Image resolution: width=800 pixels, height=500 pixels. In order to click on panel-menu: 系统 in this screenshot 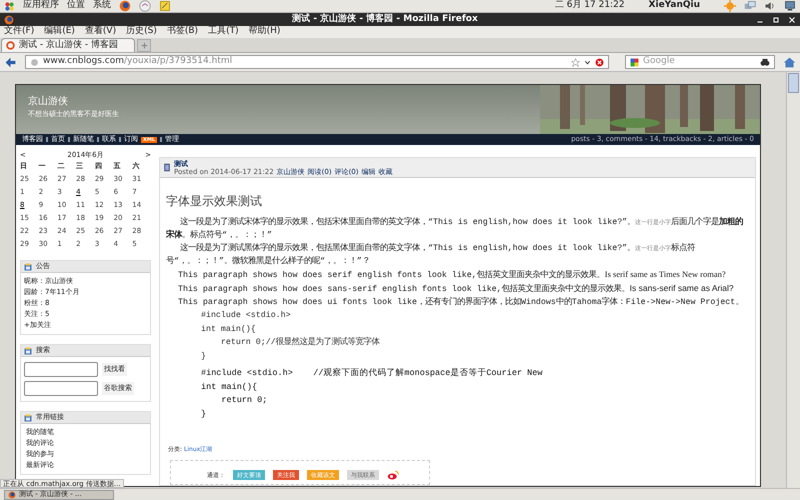, I will do `click(102, 6)`.